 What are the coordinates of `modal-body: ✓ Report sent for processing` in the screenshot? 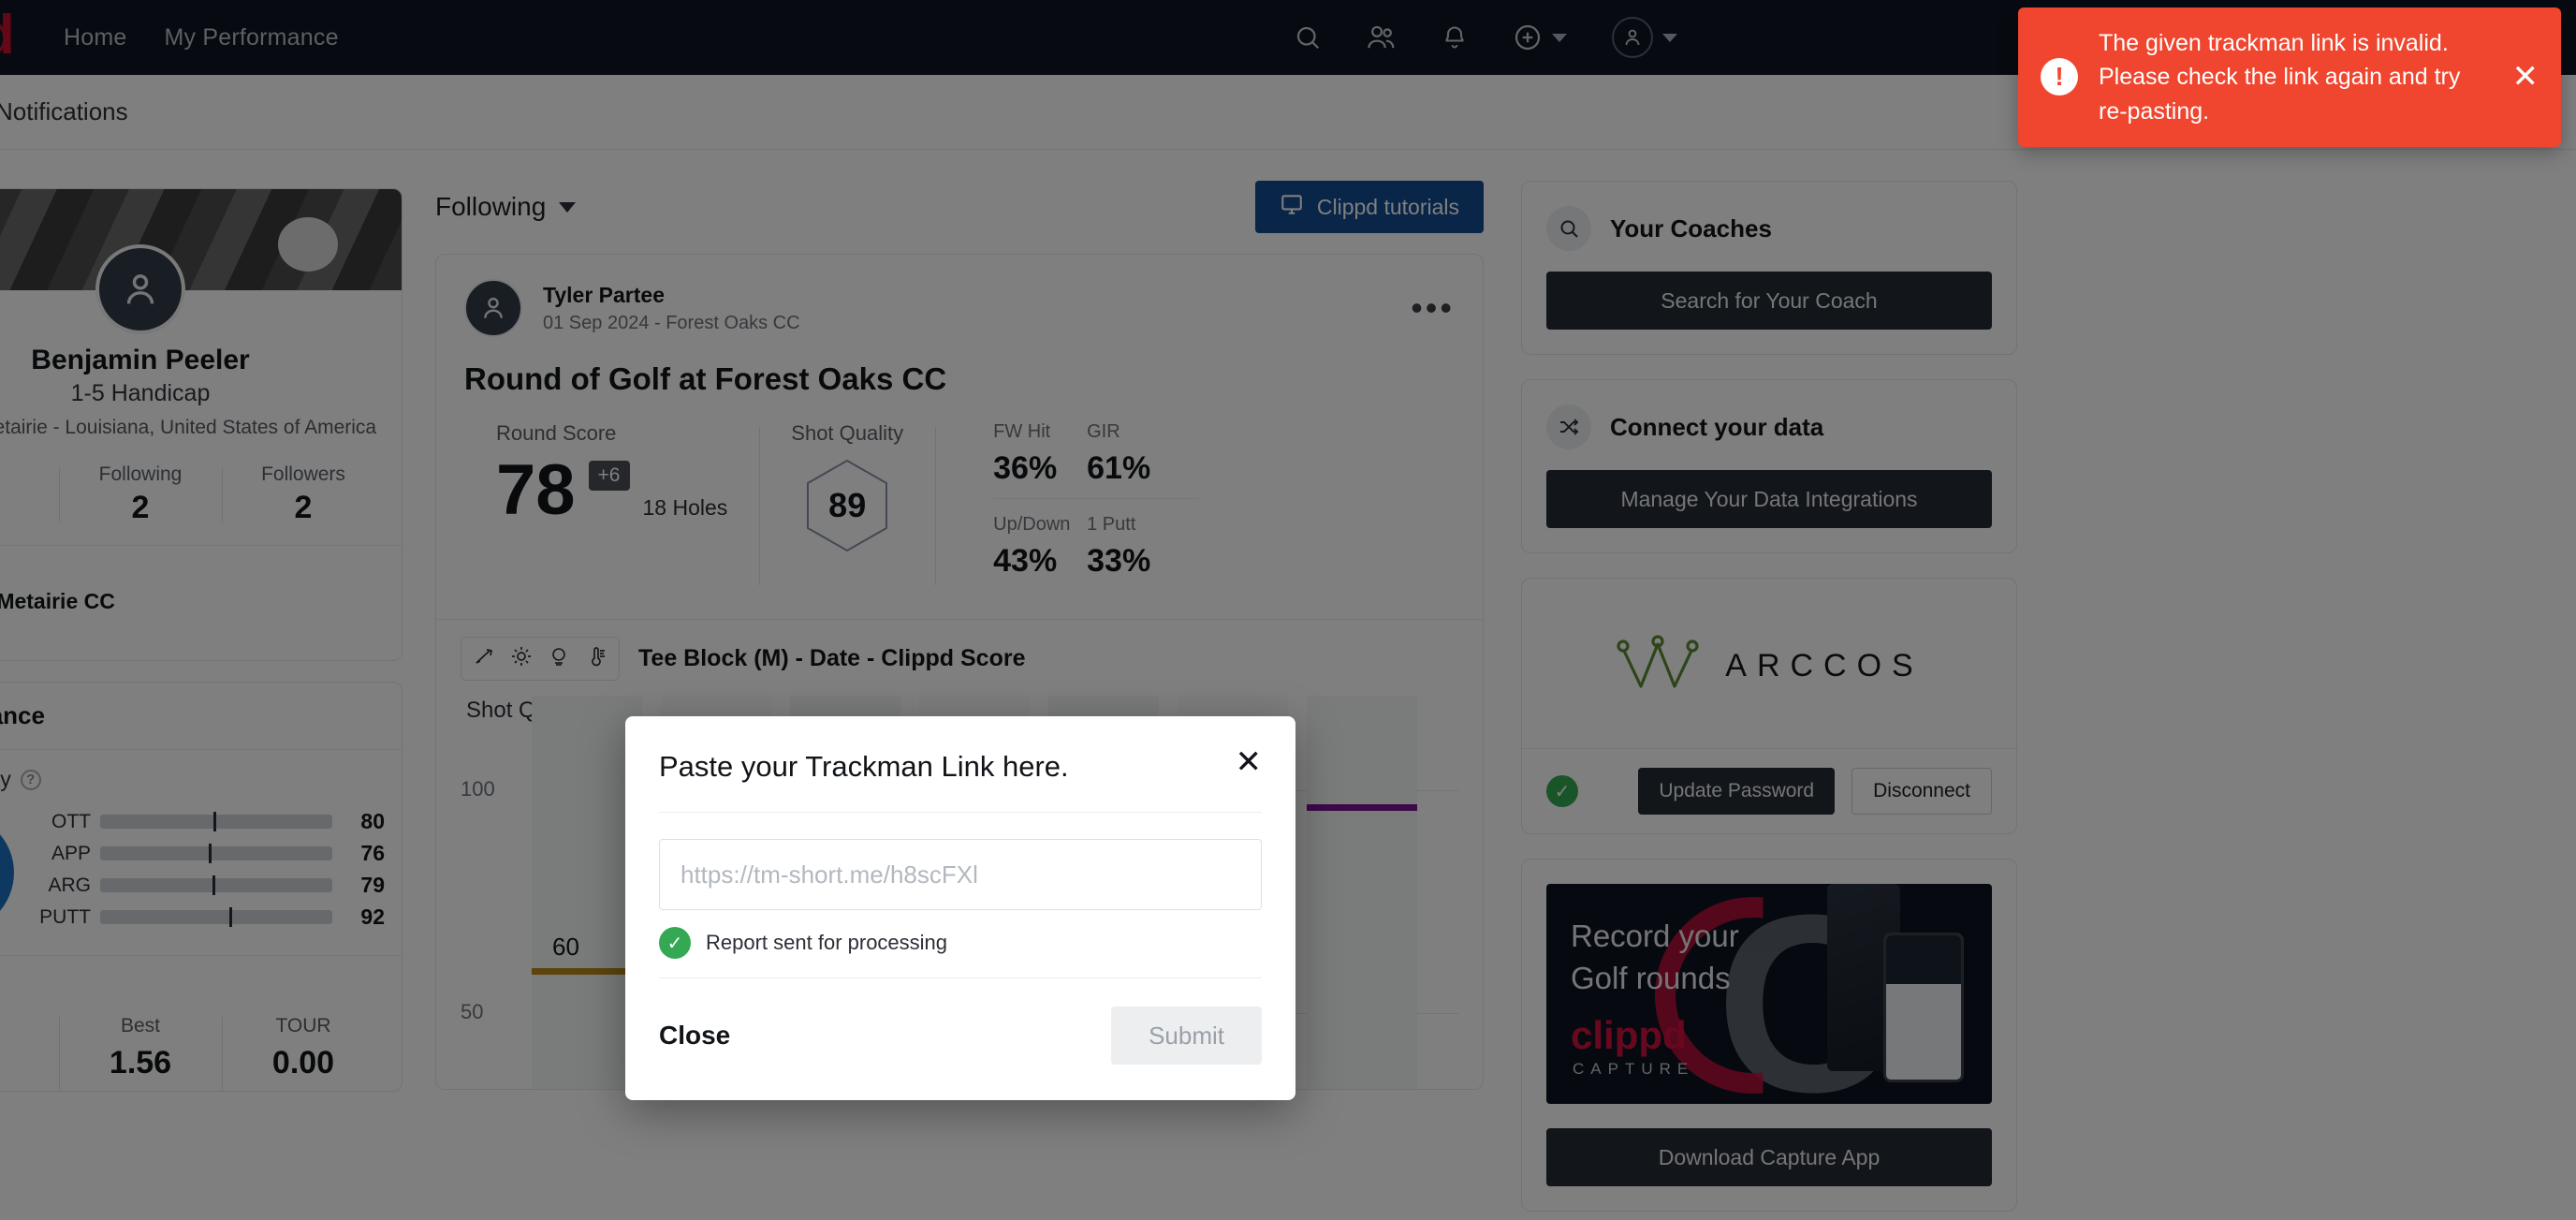 It's located at (961, 895).